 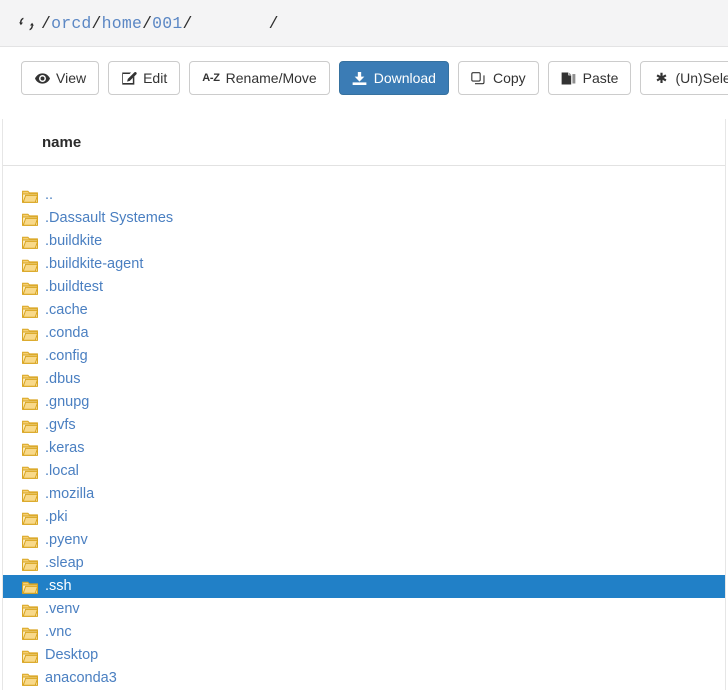 What do you see at coordinates (364, 264) in the screenshot?
I see `file-row: .buildkite-agent` at bounding box center [364, 264].